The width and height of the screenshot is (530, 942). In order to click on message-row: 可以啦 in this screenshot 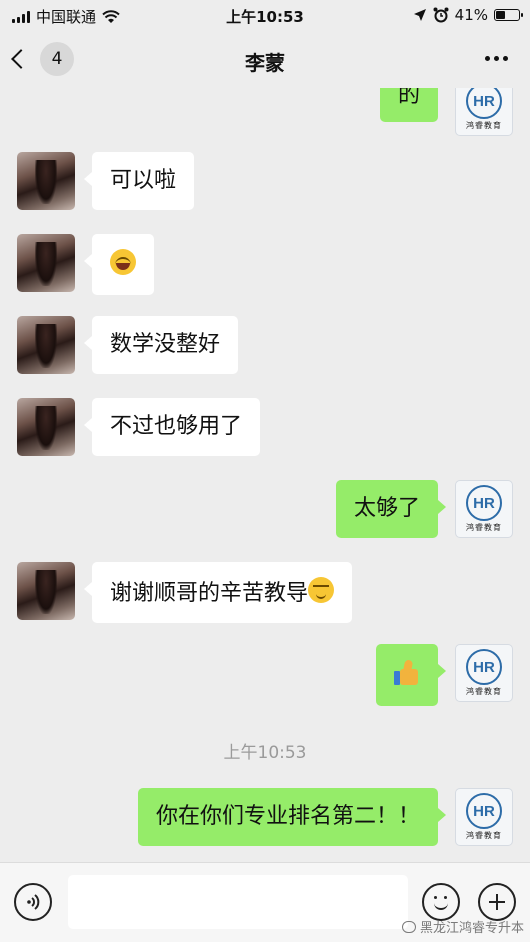, I will do `click(106, 181)`.